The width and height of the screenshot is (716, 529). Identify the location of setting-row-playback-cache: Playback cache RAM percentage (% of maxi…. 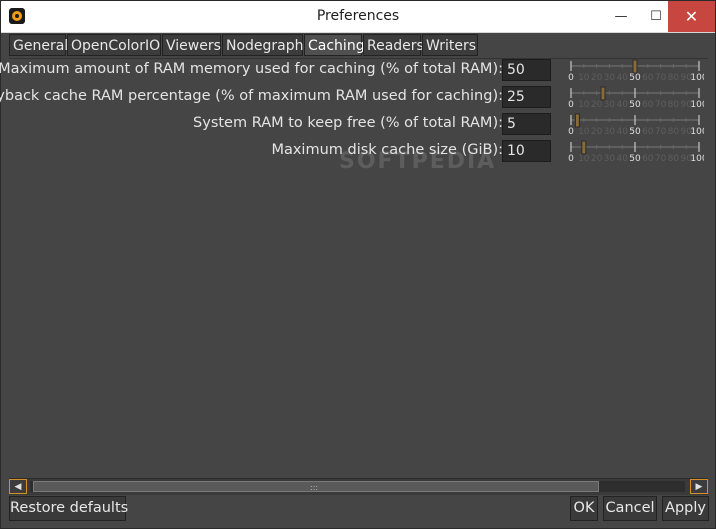
(354, 98).